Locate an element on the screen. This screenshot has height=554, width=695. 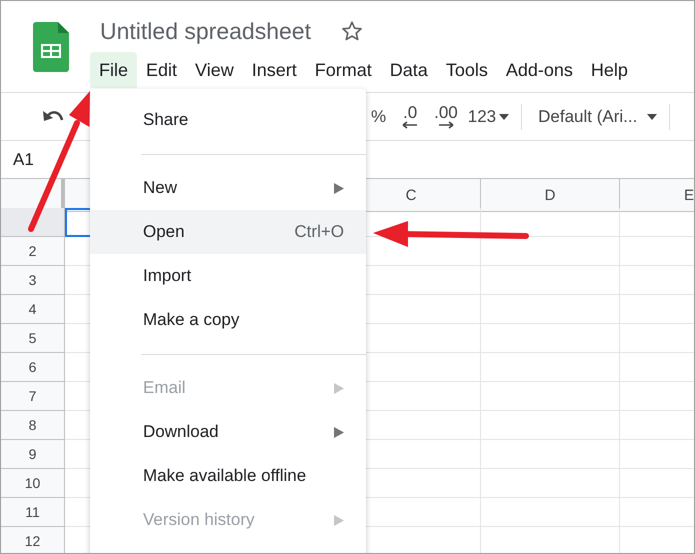
row-header: 3 is located at coordinates (33, 280).